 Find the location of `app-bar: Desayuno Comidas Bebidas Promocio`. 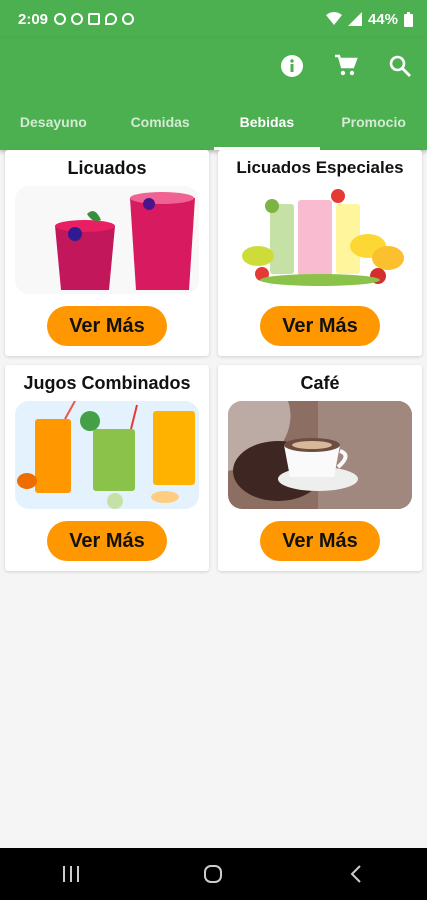

app-bar: Desayuno Comidas Bebidas Promocio is located at coordinates (213, 94).